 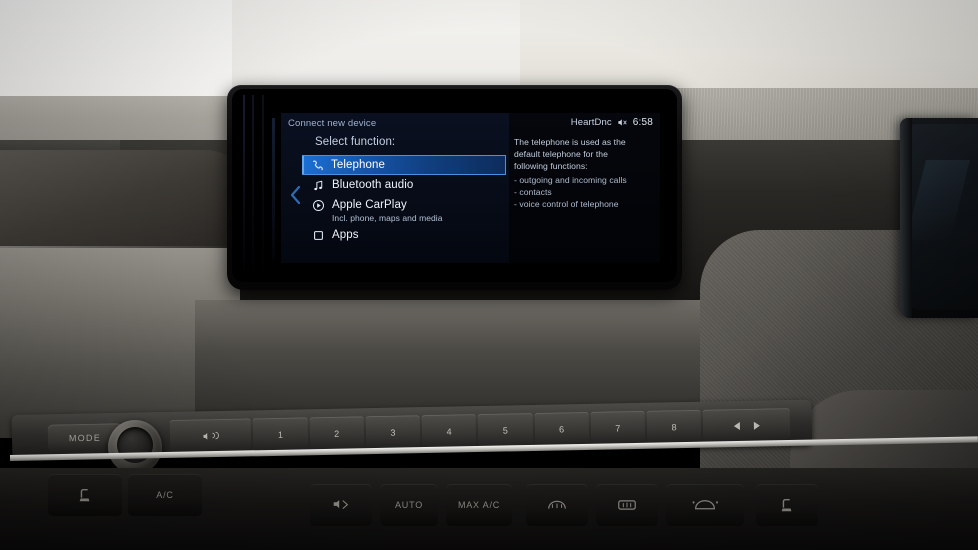 I want to click on rear-defrost-button, so click(x=557, y=505).